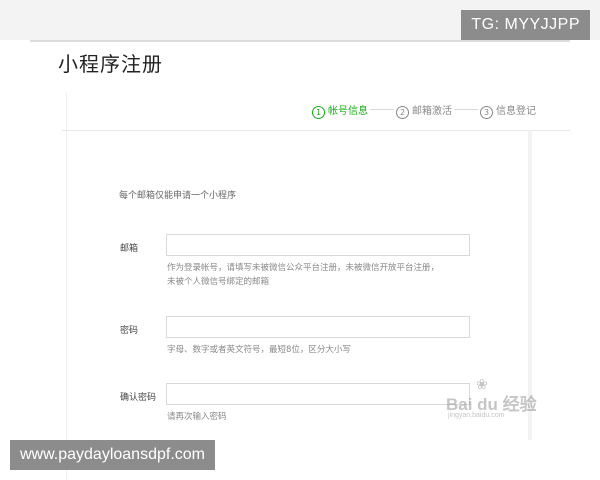  I want to click on steps-bar: 1 帐号信息 2 邮箱激活 3 信息登记, so click(316, 111).